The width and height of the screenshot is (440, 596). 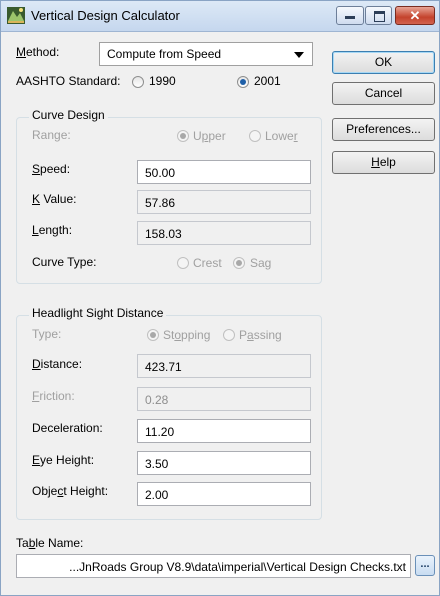 What do you see at coordinates (169, 335) in the screenshot?
I see `stopping-pre: St` at bounding box center [169, 335].